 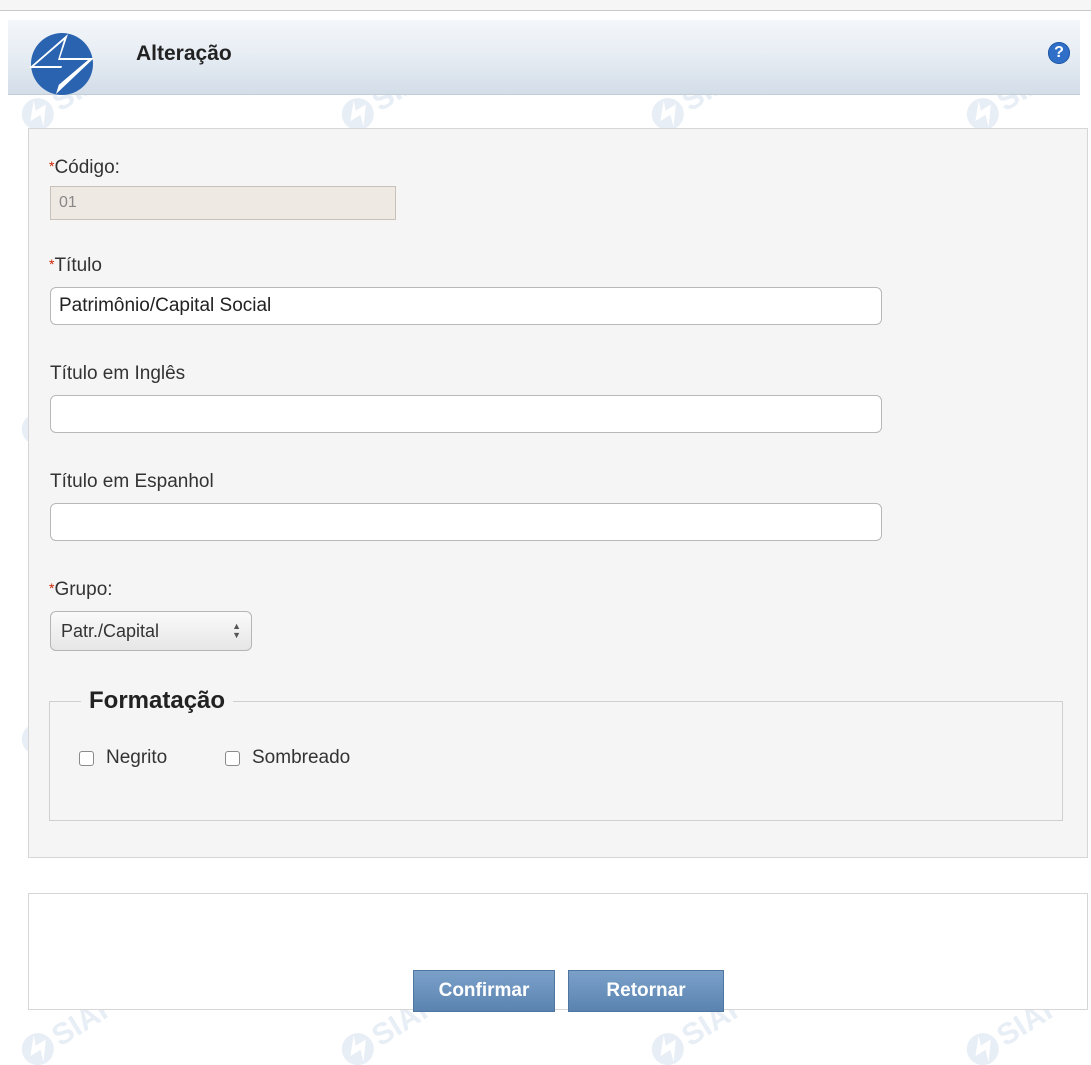 I want to click on negrito-label: Negrito, so click(x=137, y=757).